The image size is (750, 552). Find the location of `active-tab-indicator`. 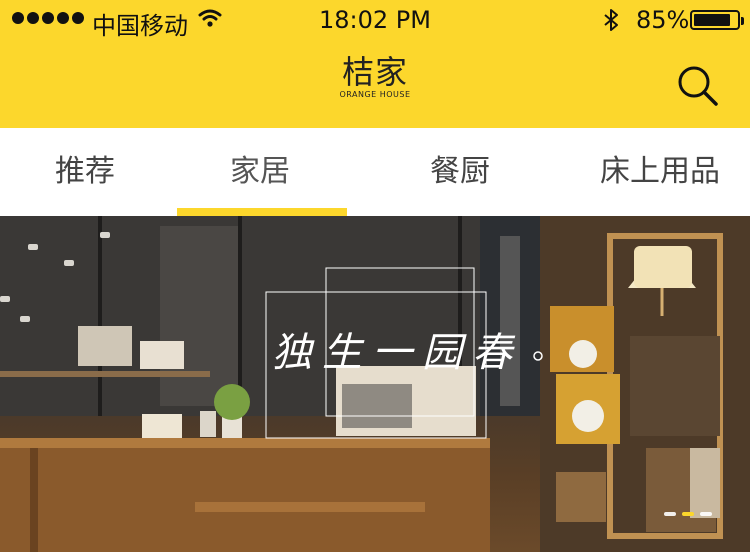

active-tab-indicator is located at coordinates (262, 212).